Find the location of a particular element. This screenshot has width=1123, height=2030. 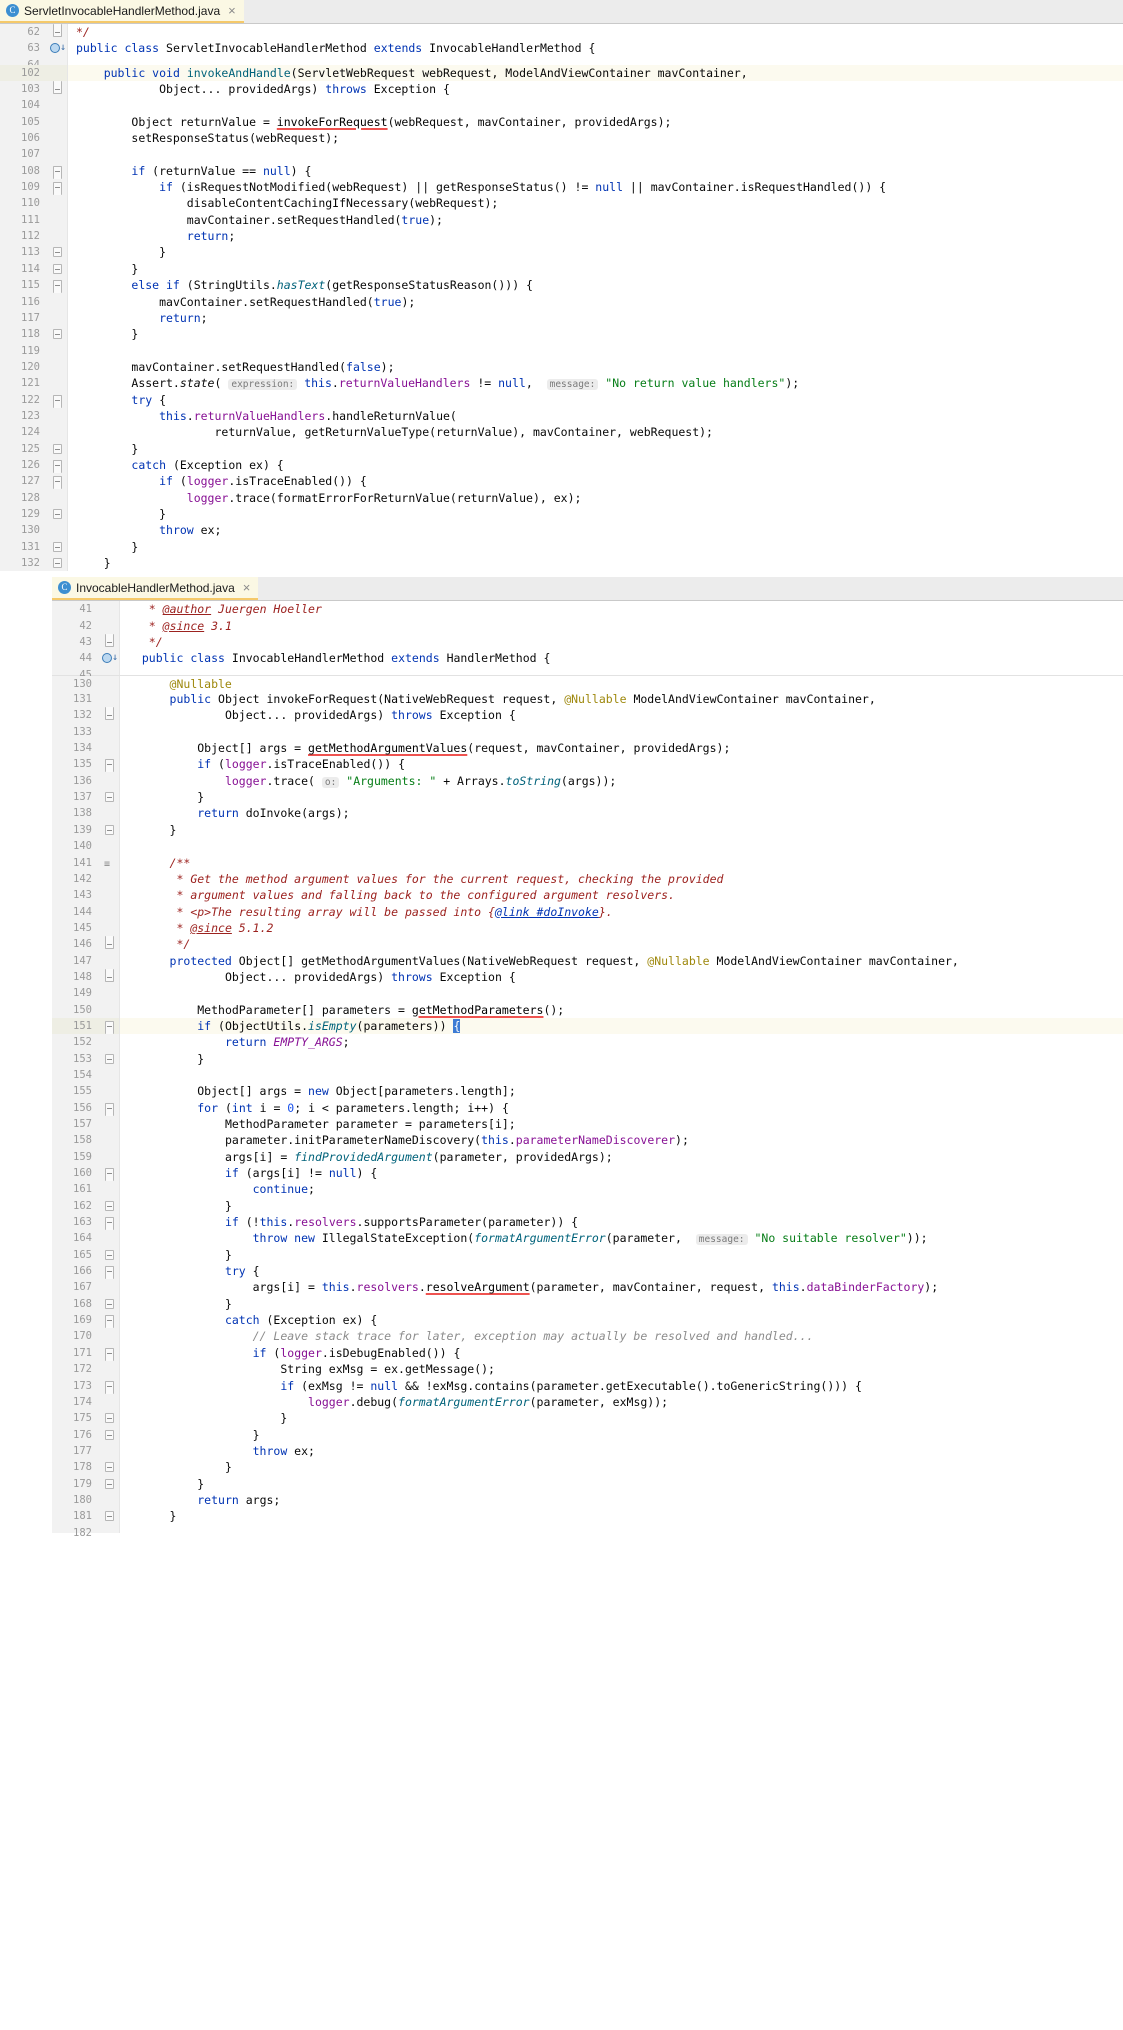

breakpoint-icon is located at coordinates (107, 658).